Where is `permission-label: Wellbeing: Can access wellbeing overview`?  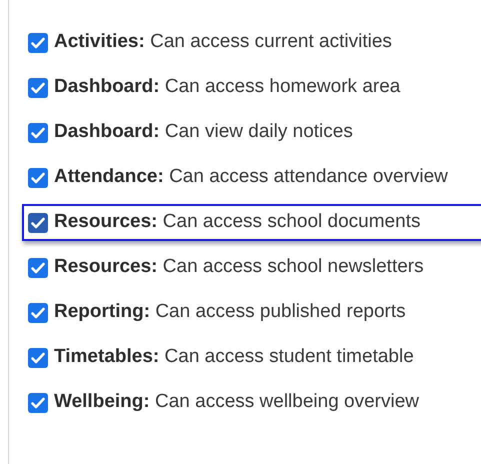 permission-label: Wellbeing: Can access wellbeing overview is located at coordinates (237, 402).